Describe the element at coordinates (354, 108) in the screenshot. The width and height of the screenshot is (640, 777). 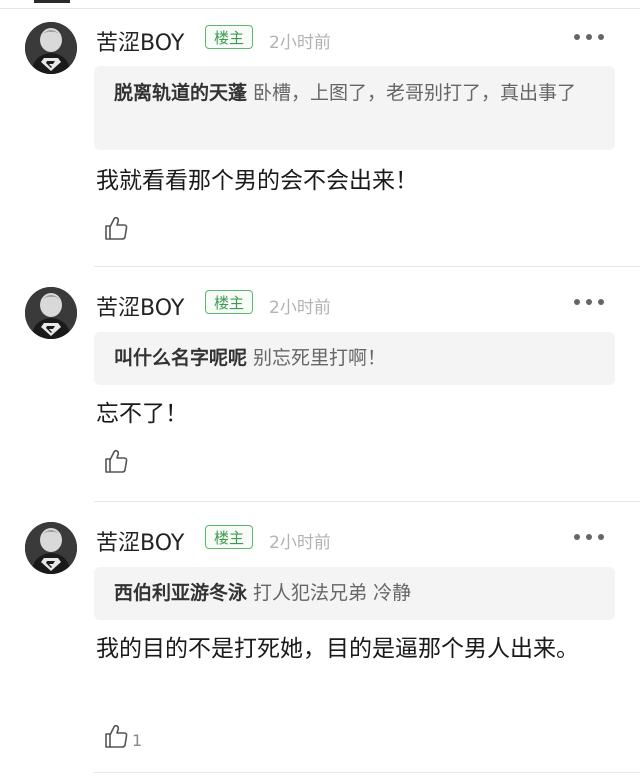
I see `quoted-reply: 脱离轨道的天蓬 卧槽，上图了，老哥别打了，真出事了` at that location.